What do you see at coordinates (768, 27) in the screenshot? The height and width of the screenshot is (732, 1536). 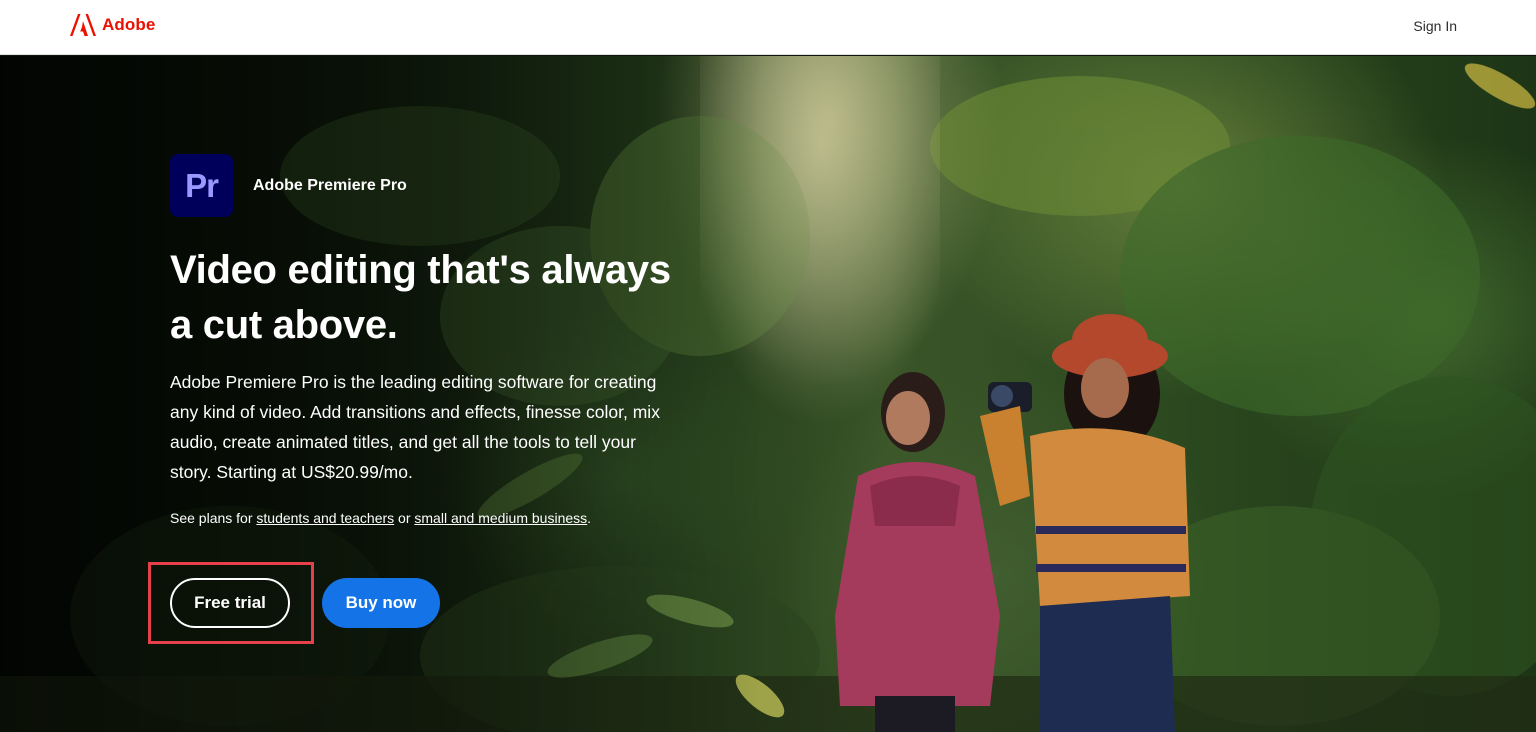 I see `top-navigation-bar: Adobe Sign In` at bounding box center [768, 27].